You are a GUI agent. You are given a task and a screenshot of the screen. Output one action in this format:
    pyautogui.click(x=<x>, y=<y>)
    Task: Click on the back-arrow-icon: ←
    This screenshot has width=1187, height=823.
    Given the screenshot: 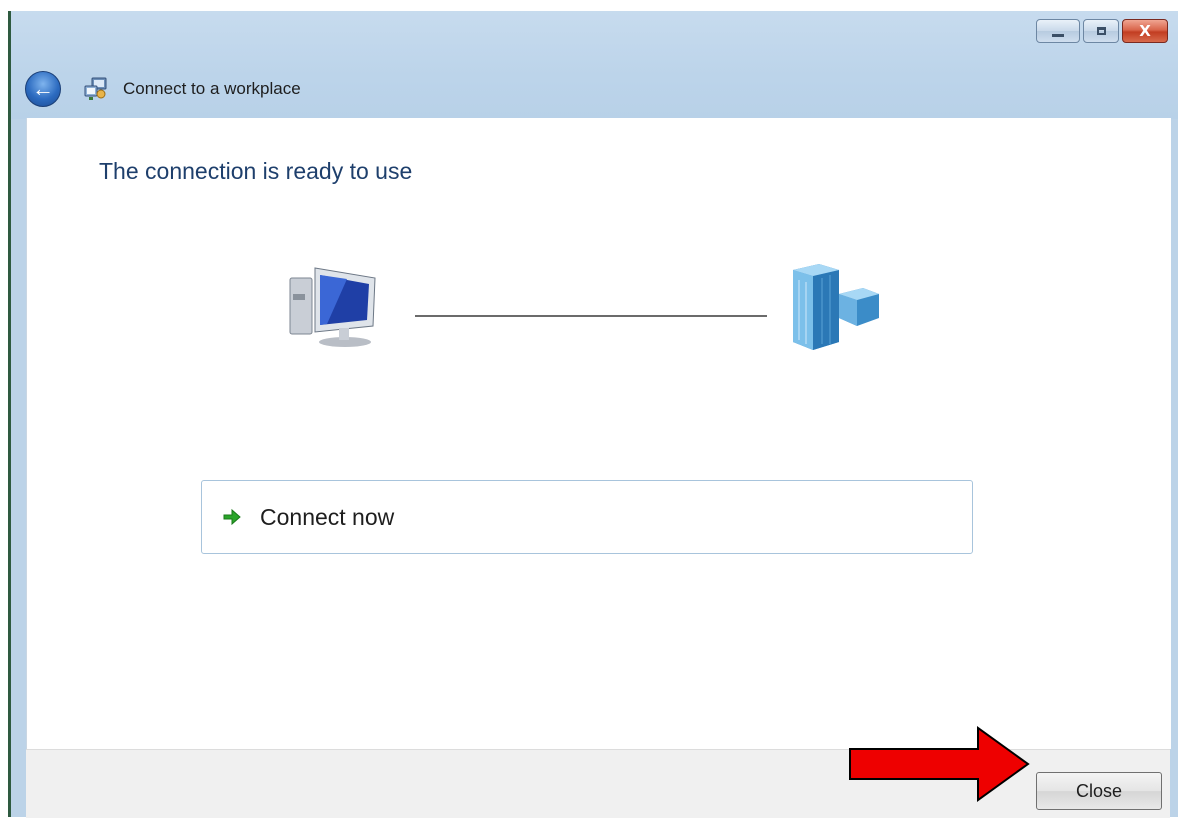 What is the action you would take?
    pyautogui.click(x=43, y=88)
    